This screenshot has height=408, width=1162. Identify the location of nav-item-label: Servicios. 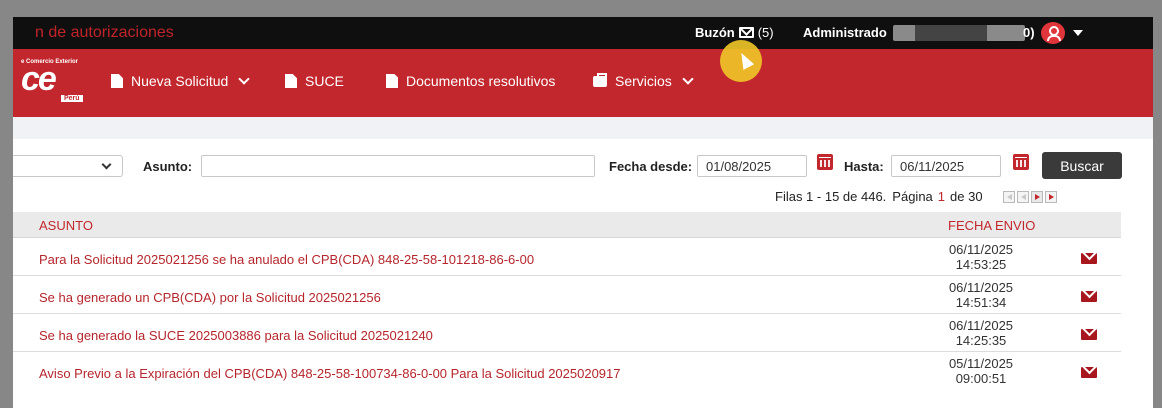
(643, 81).